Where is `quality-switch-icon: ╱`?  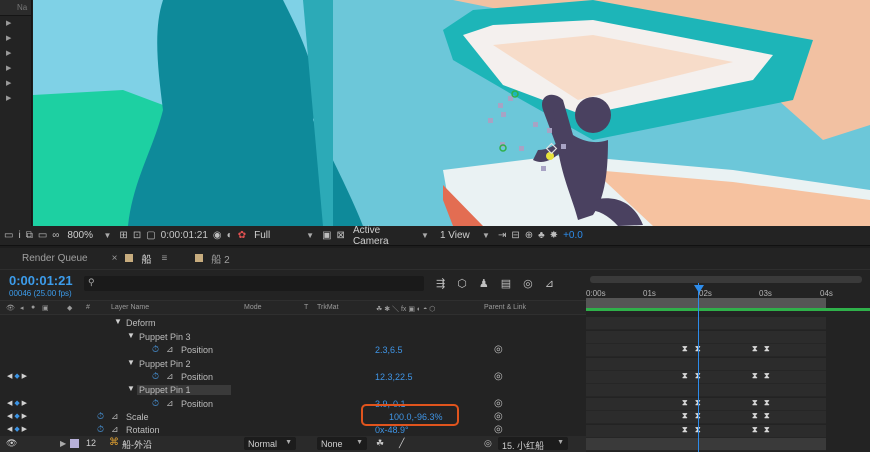 quality-switch-icon: ╱ is located at coordinates (401, 443).